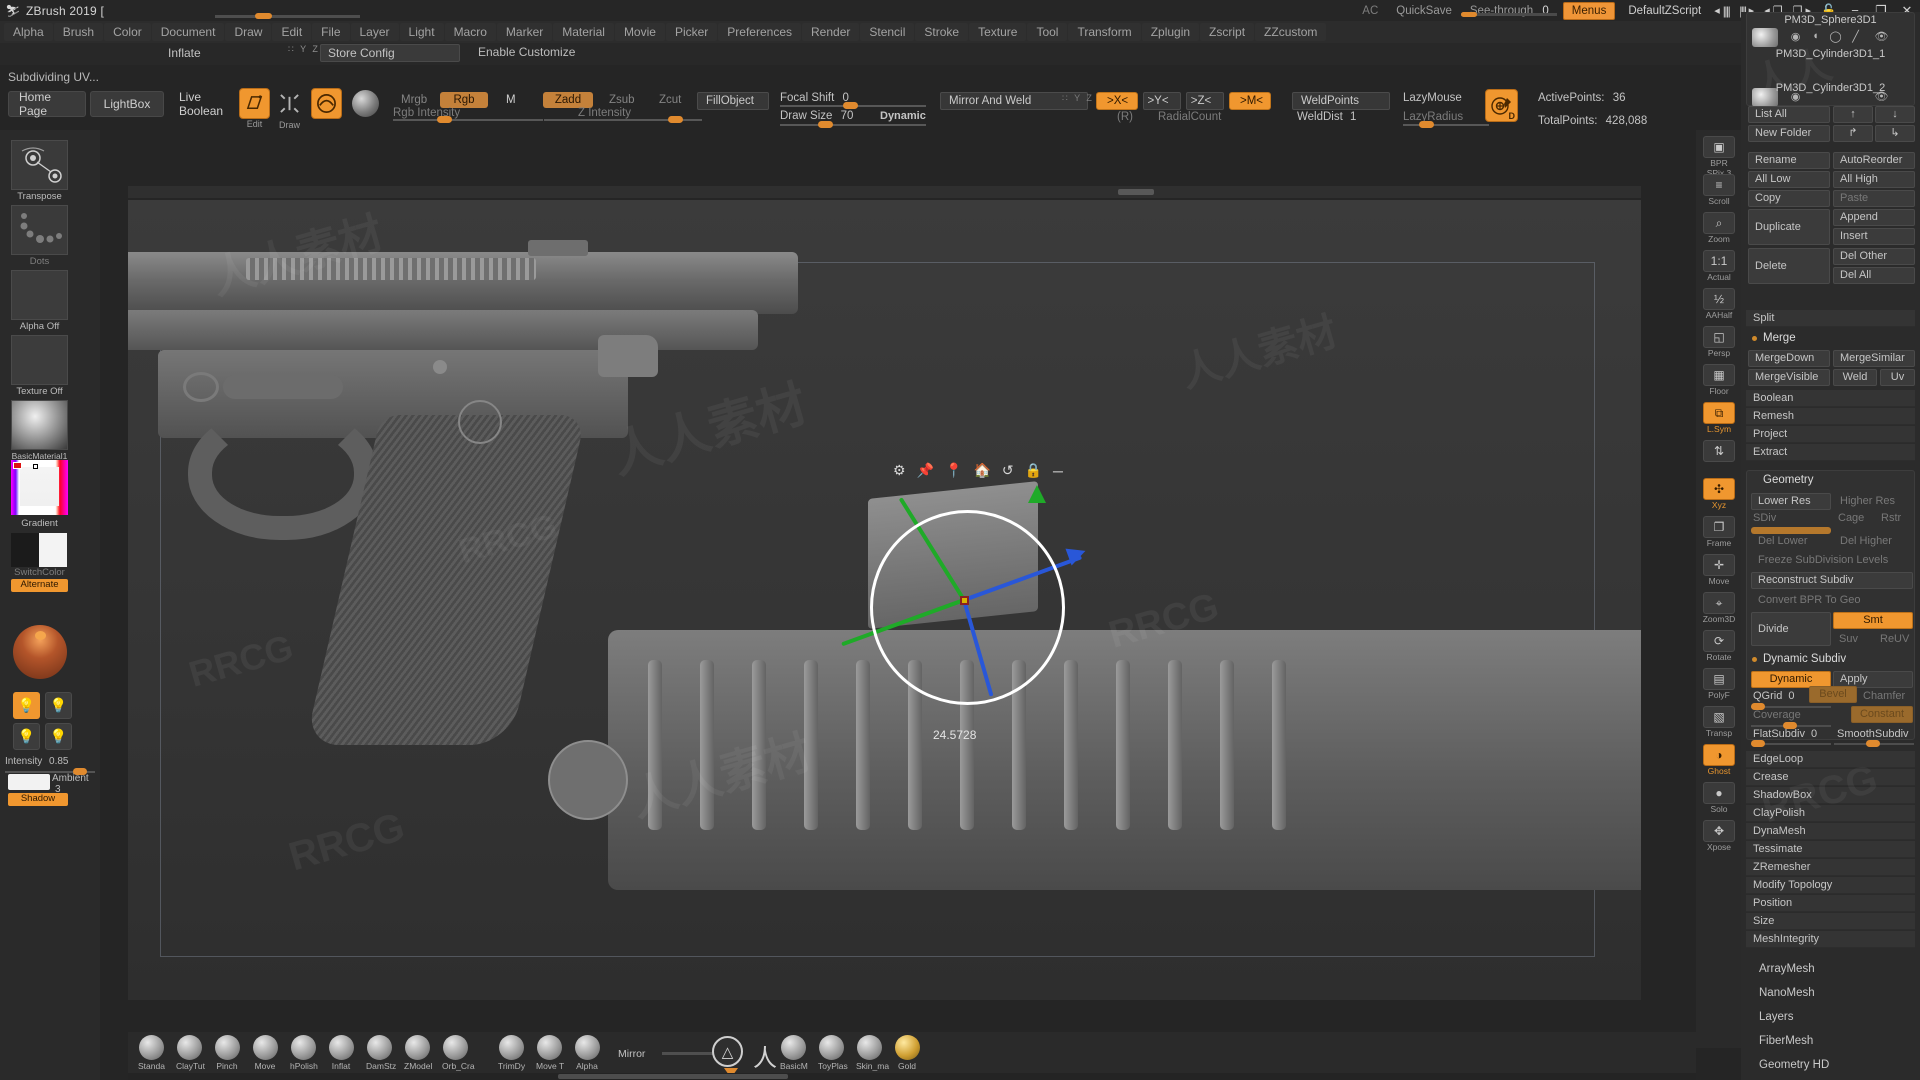 This screenshot has width=1920, height=1080. What do you see at coordinates (341, 1053) in the screenshot?
I see `brush-inflat: Inflat` at bounding box center [341, 1053].